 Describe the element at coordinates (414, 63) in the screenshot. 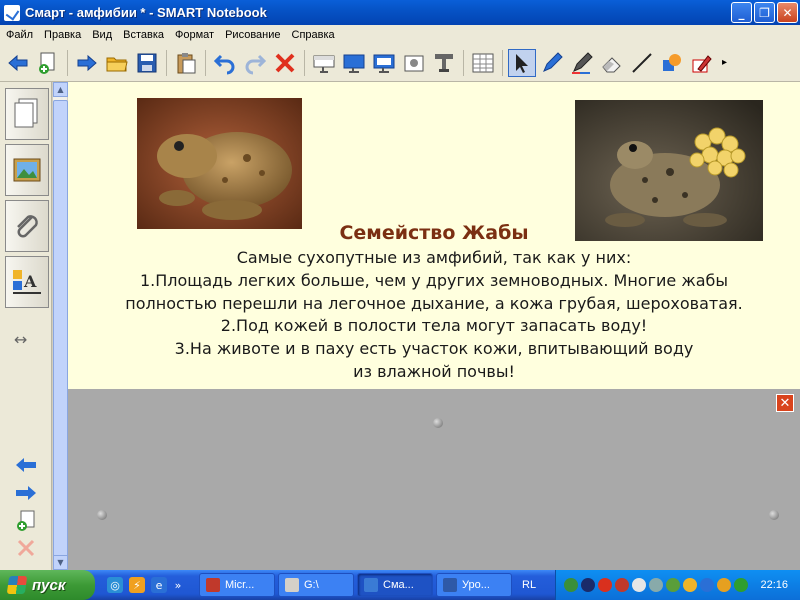

I see `capture-icon` at that location.